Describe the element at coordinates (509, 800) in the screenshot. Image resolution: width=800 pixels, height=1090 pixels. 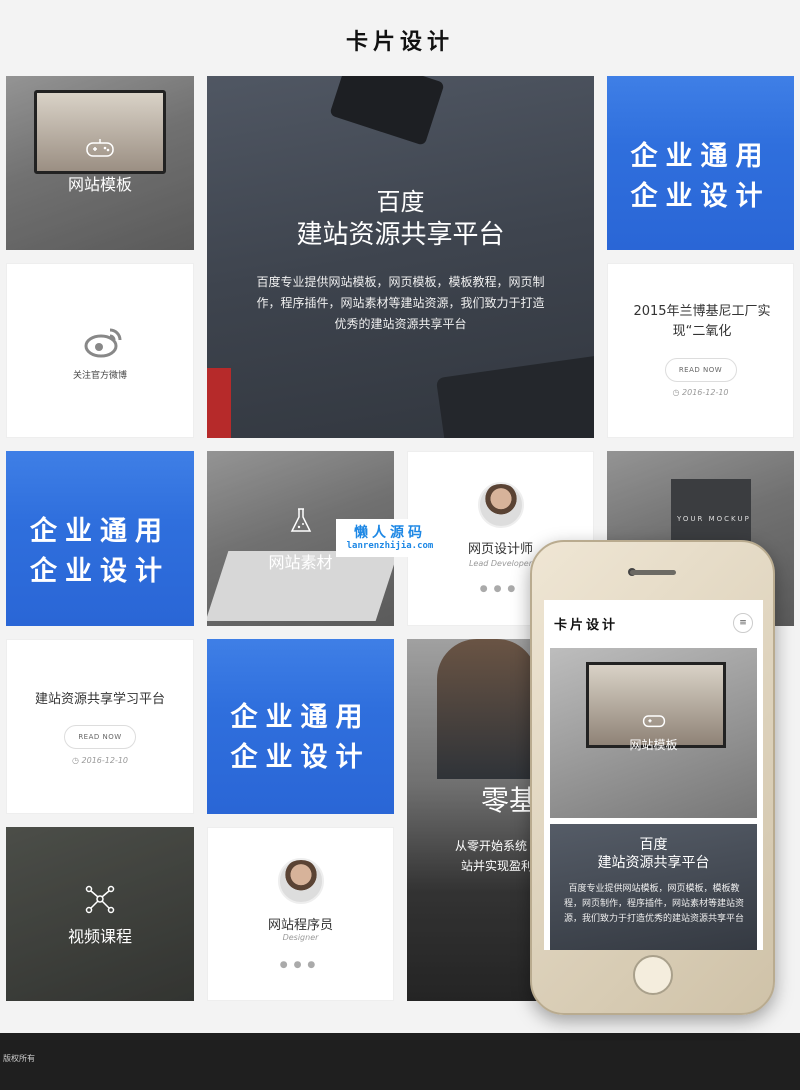
I see `zero-big-text: 零基` at that location.